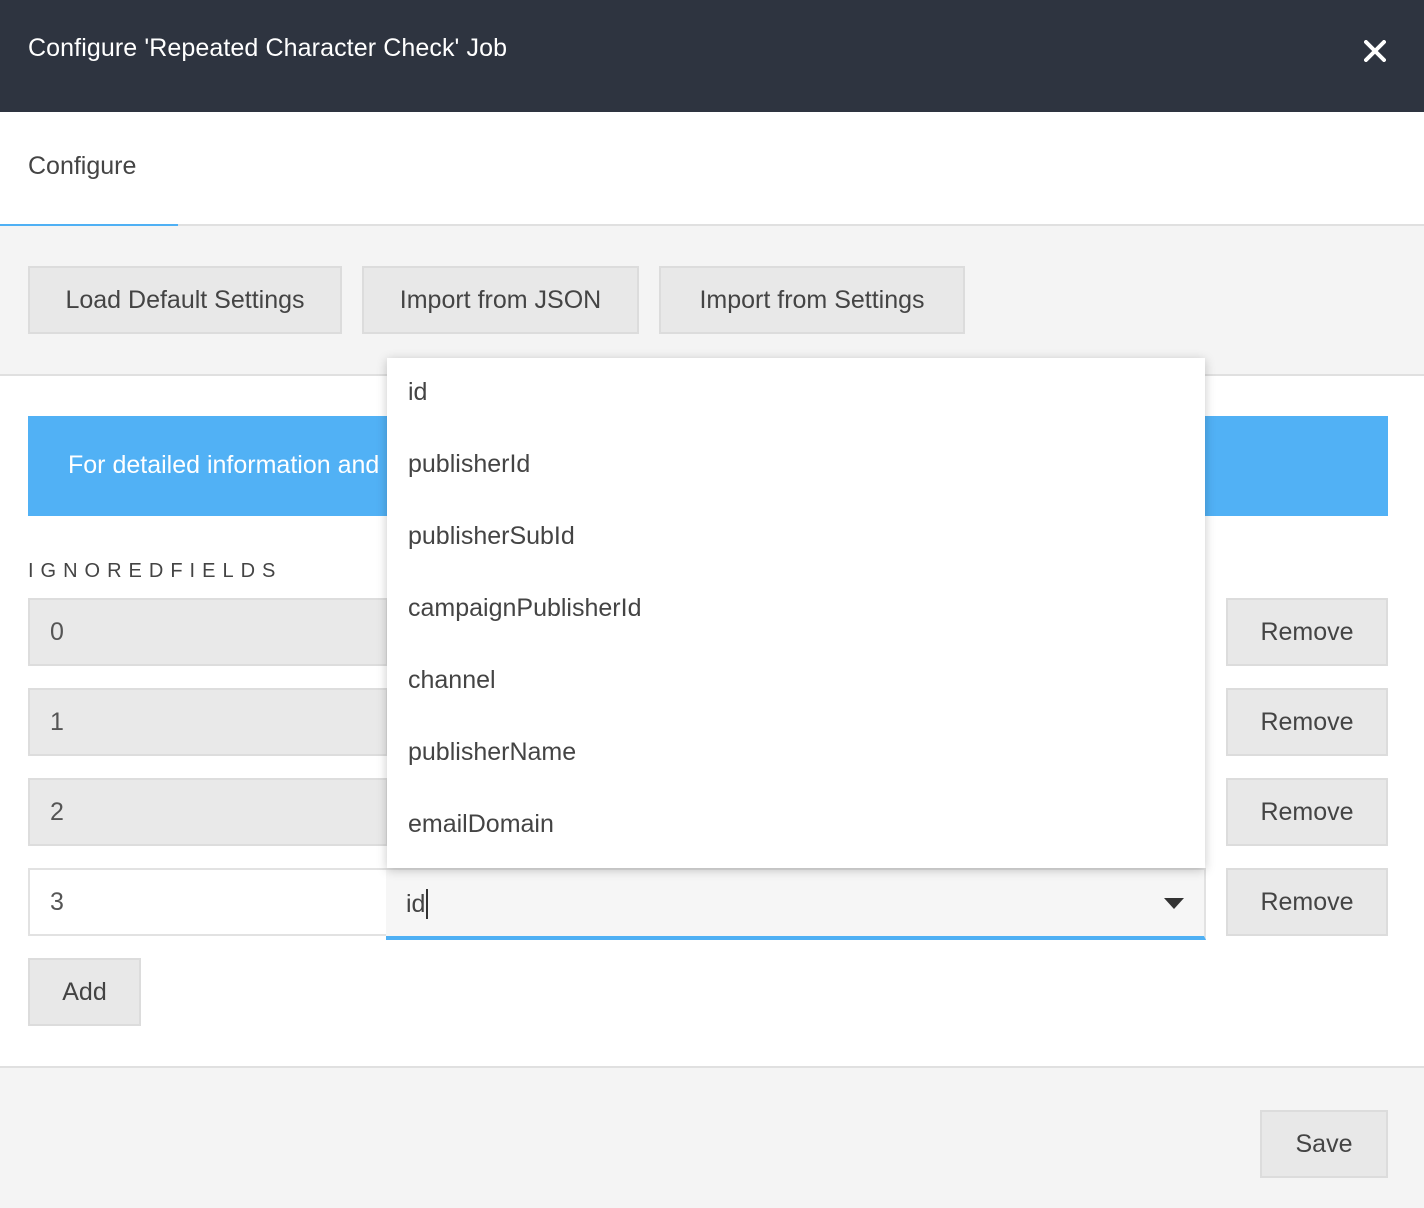 The height and width of the screenshot is (1208, 1424). What do you see at coordinates (796, 538) in the screenshot?
I see `dropdown-option: publisherSubId` at bounding box center [796, 538].